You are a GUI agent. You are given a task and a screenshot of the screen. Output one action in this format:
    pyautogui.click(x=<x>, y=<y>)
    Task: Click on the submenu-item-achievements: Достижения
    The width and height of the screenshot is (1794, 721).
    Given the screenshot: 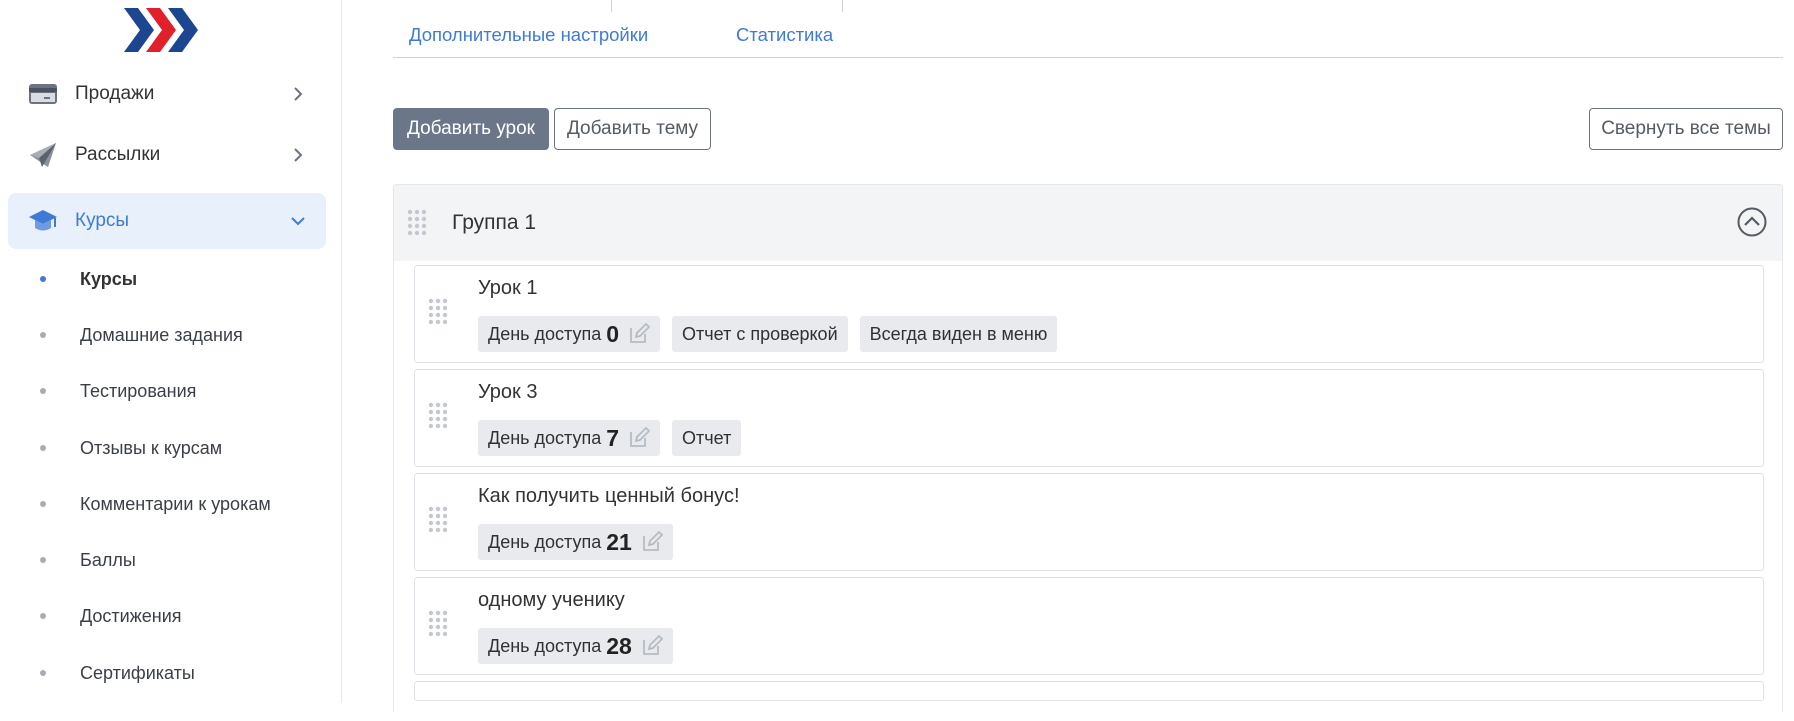 What is the action you would take?
    pyautogui.click(x=170, y=616)
    